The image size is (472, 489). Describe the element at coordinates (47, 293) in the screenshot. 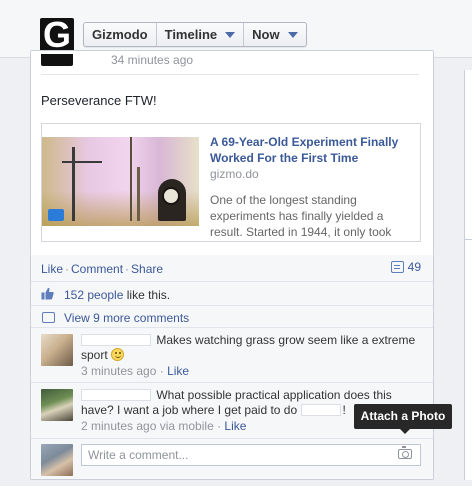

I see `like-thumb-icon` at that location.